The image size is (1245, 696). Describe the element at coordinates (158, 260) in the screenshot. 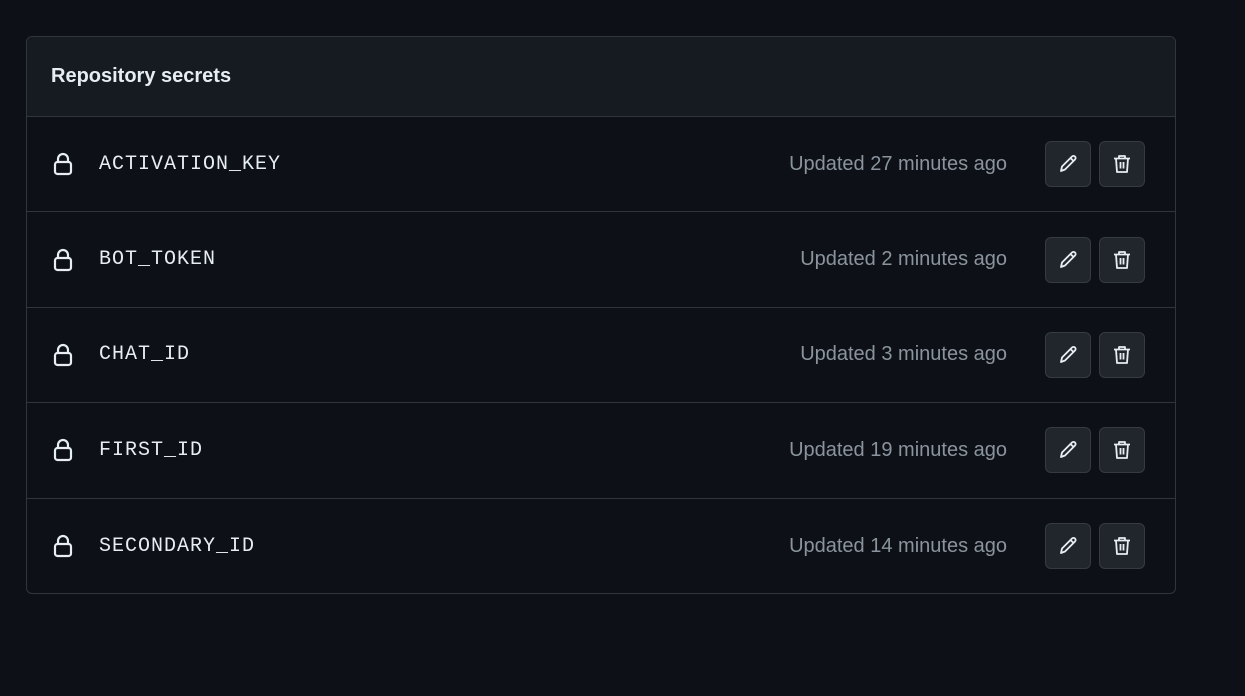

I see `secret-name: BOT_TOKEN` at that location.